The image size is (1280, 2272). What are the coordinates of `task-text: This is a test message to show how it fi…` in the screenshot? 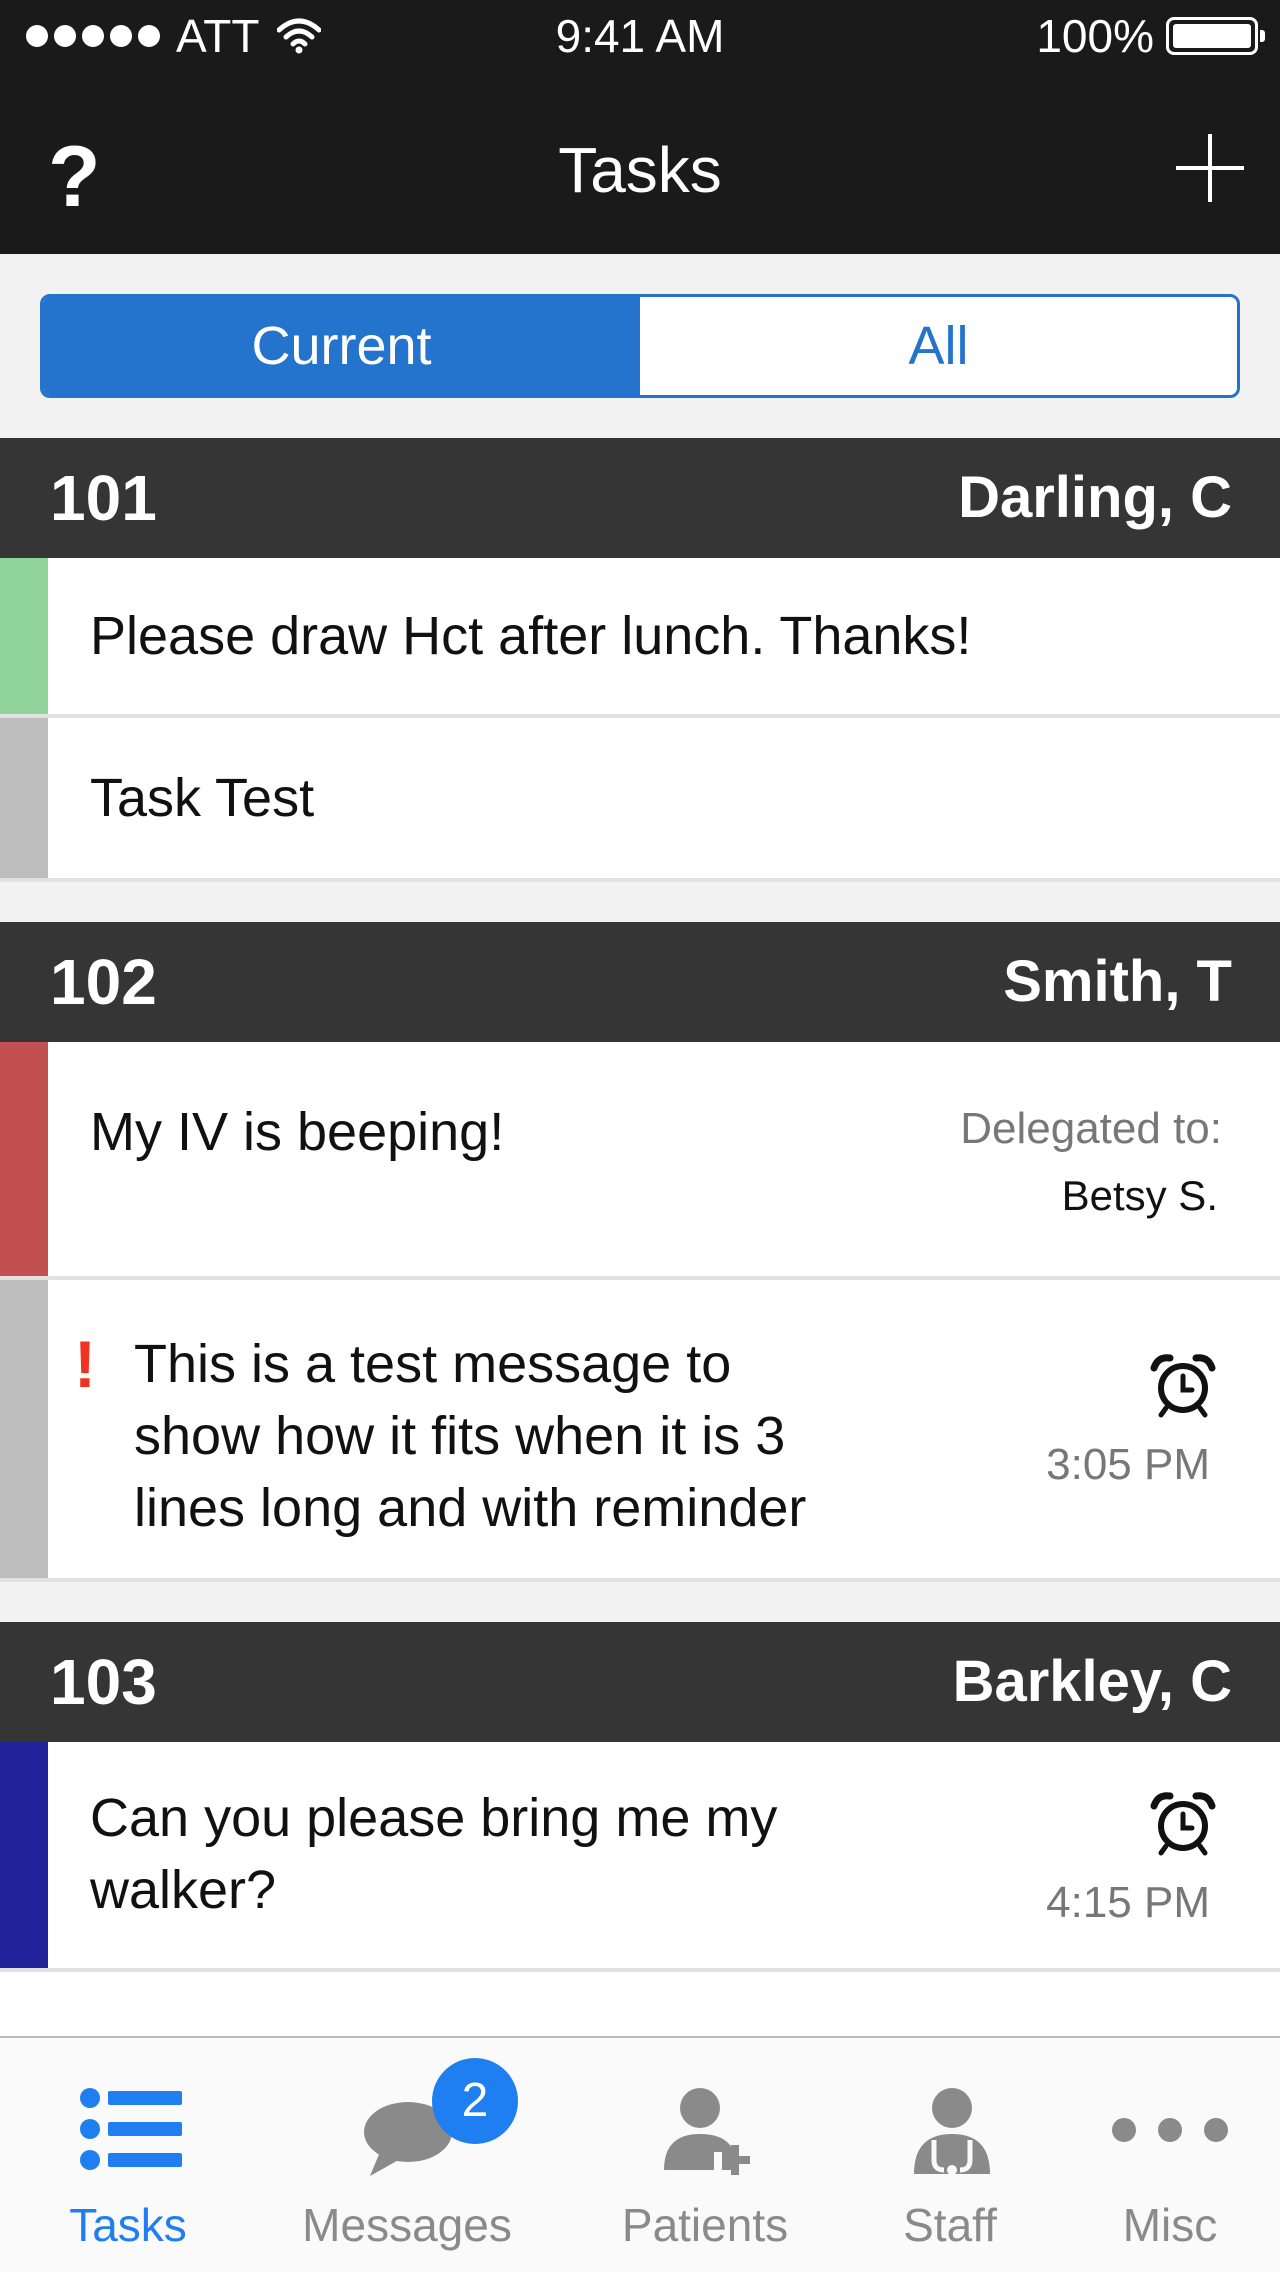 It's located at (470, 1436).